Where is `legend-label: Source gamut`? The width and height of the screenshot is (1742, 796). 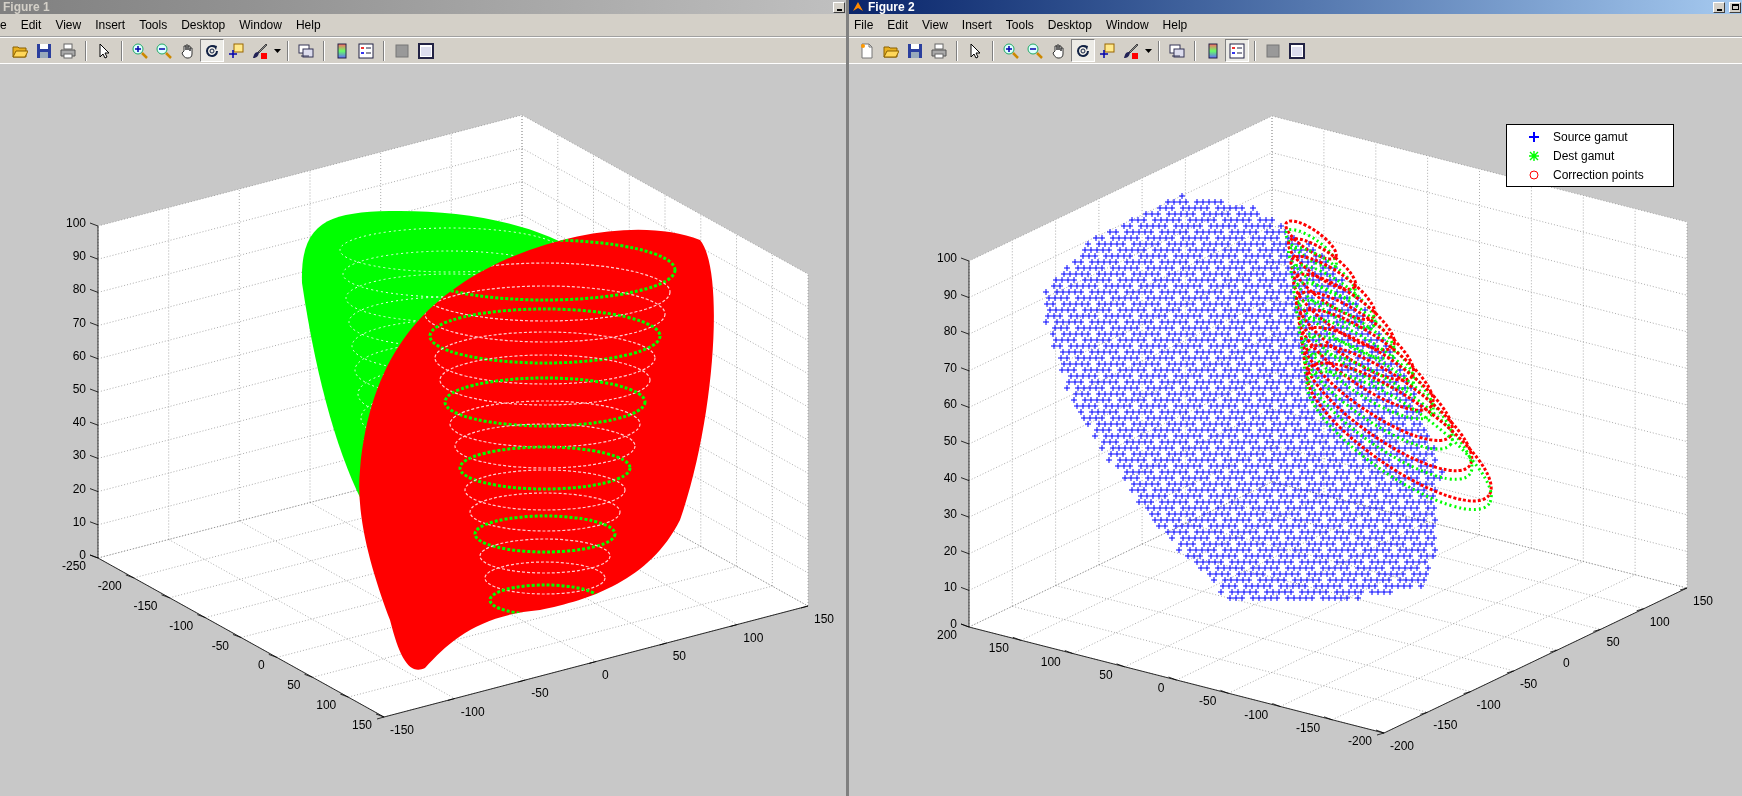
legend-label: Source gamut is located at coordinates (1590, 137).